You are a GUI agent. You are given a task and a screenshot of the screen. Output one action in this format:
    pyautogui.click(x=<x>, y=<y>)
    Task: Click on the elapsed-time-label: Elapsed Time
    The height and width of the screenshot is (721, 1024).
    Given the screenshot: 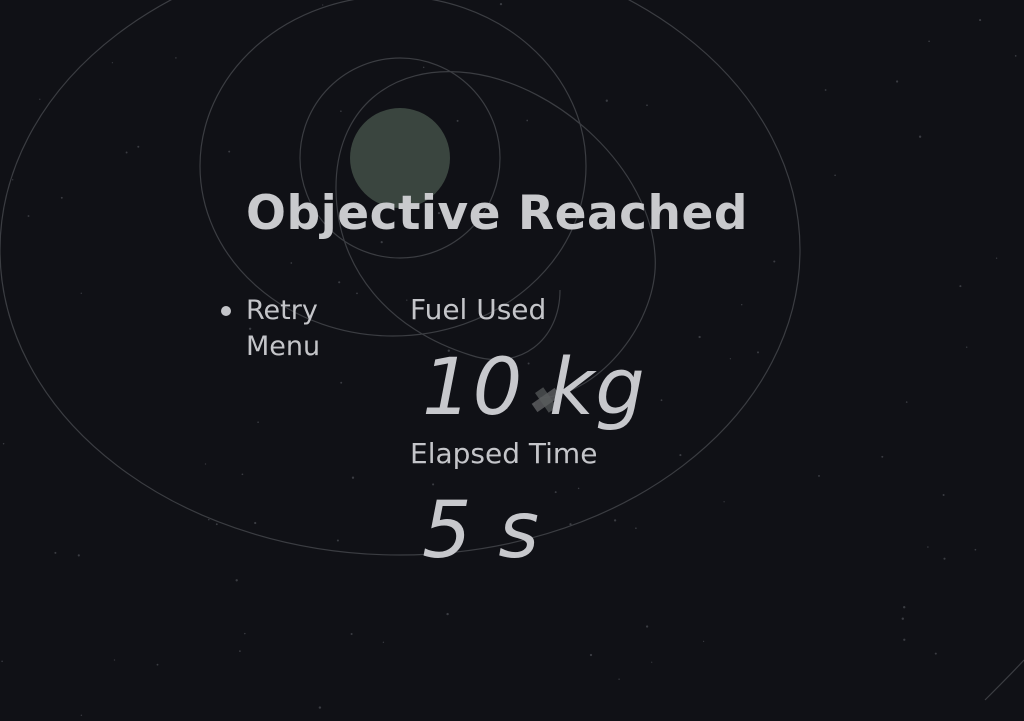 What is the action you would take?
    pyautogui.click(x=504, y=453)
    